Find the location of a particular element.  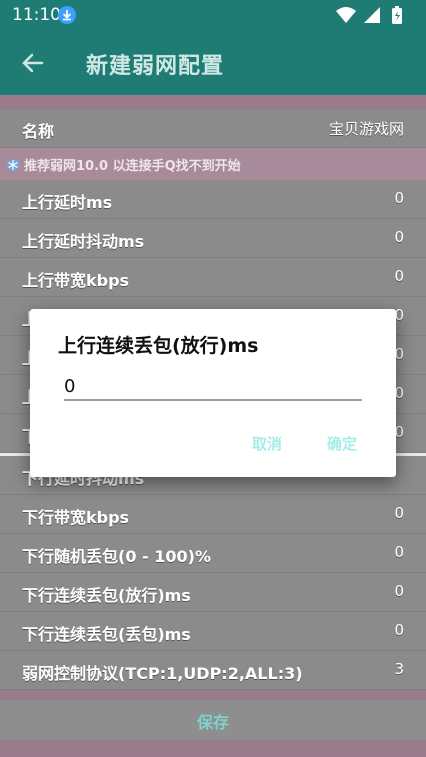

value-input is located at coordinates (213, 387).